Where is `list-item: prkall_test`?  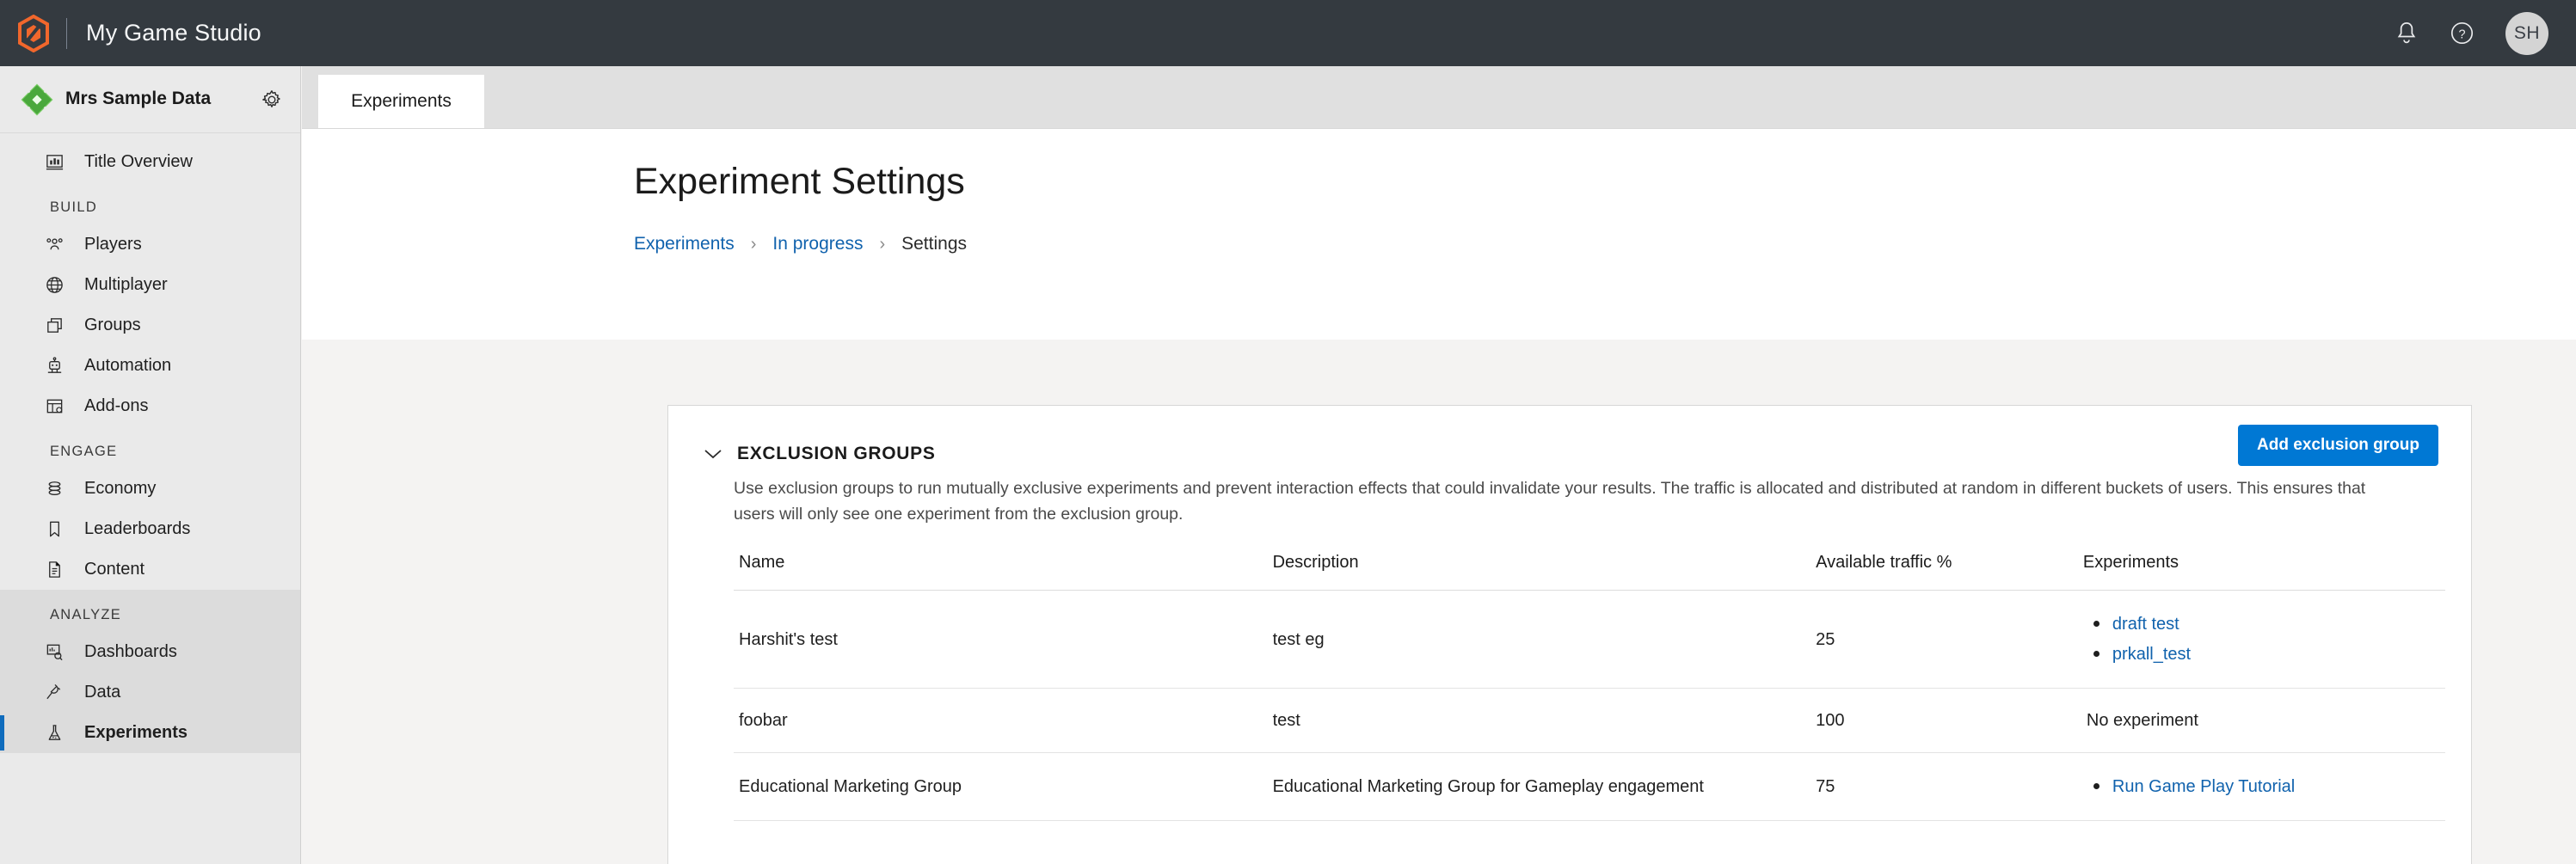 list-item: prkall_test is located at coordinates (2266, 654).